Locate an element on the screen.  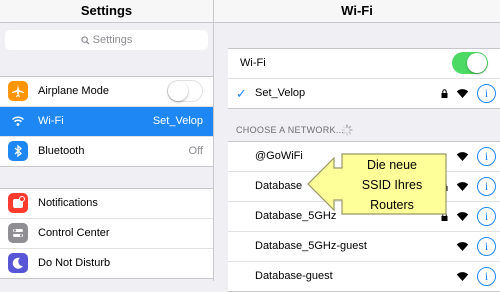
settings-title: Settings is located at coordinates (106, 11).